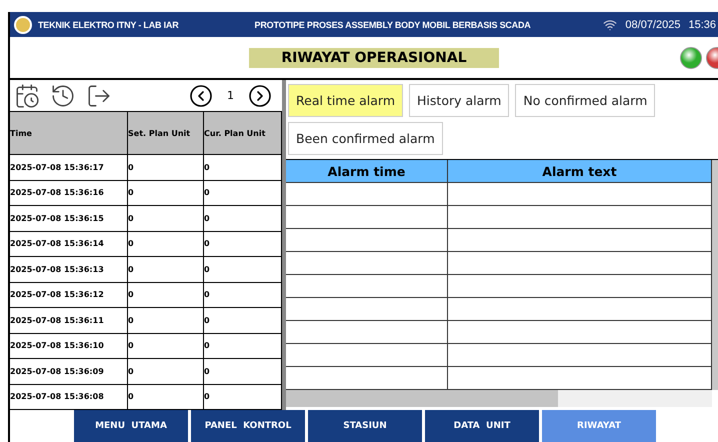 This screenshot has width=718, height=442. I want to click on nav-button: MENU UTAMA, so click(131, 426).